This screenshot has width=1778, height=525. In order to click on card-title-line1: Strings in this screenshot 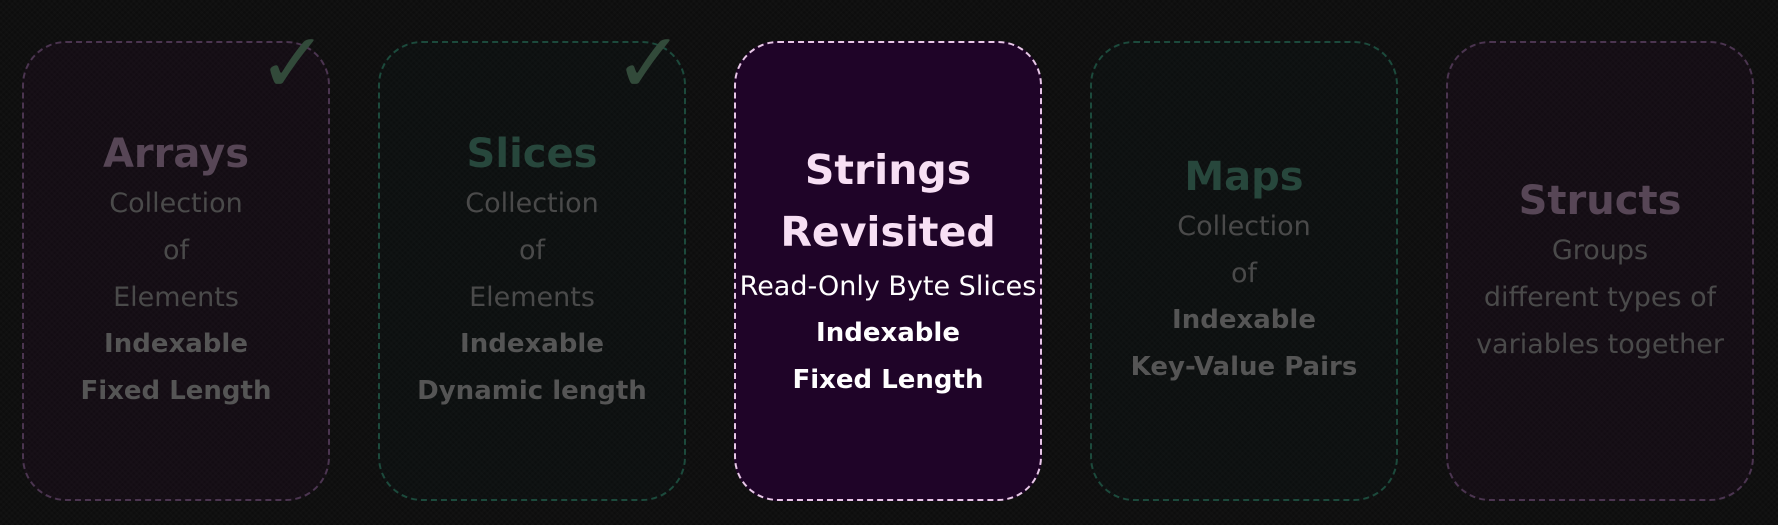, I will do `click(888, 169)`.